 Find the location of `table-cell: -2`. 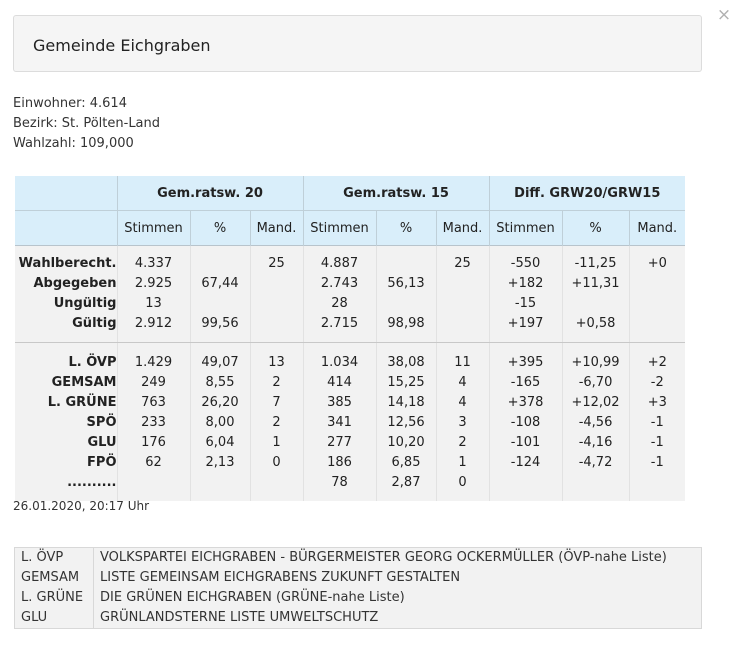

table-cell: -2 is located at coordinates (657, 383).